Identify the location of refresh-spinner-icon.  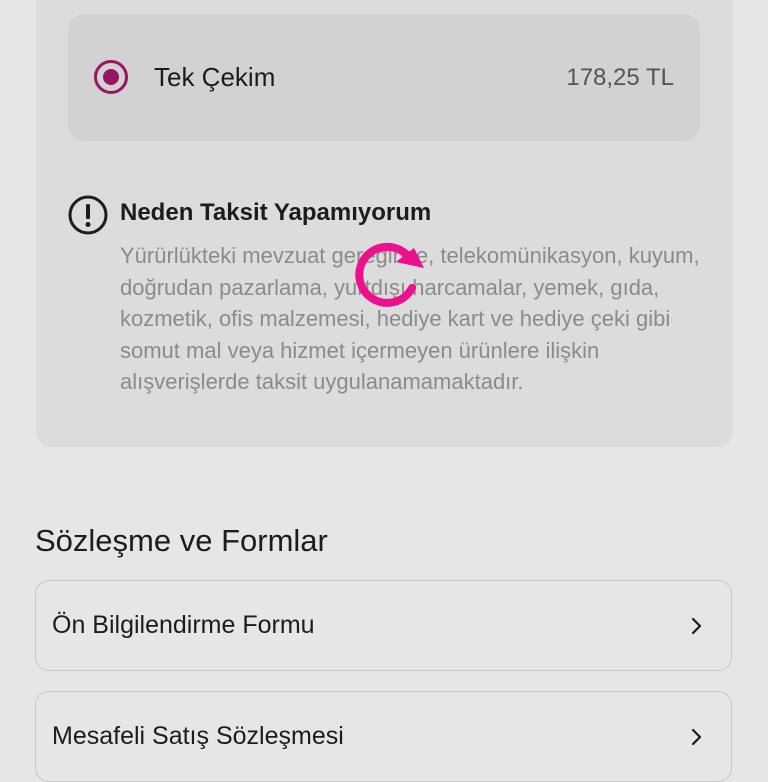
(389, 274).